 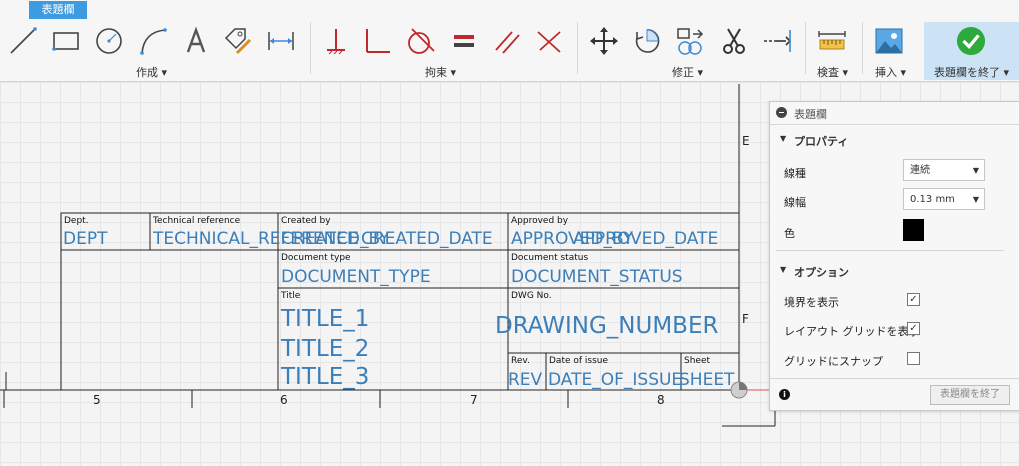 I want to click on copy-tool, so click(x=690, y=41).